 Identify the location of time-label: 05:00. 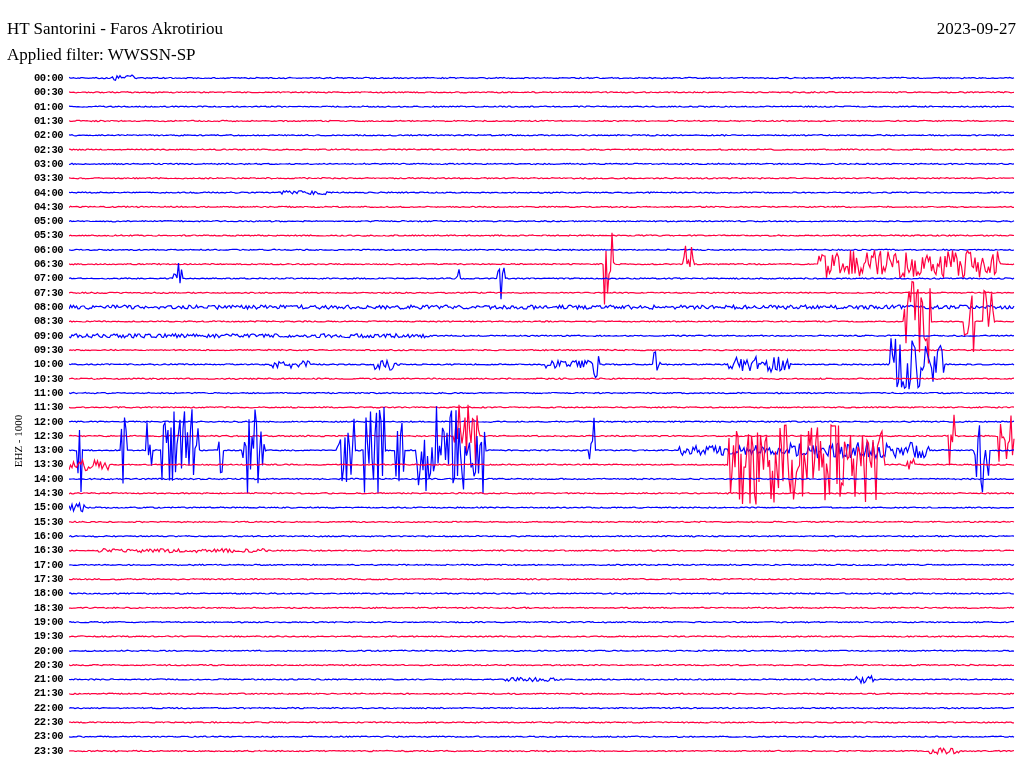
(48, 221).